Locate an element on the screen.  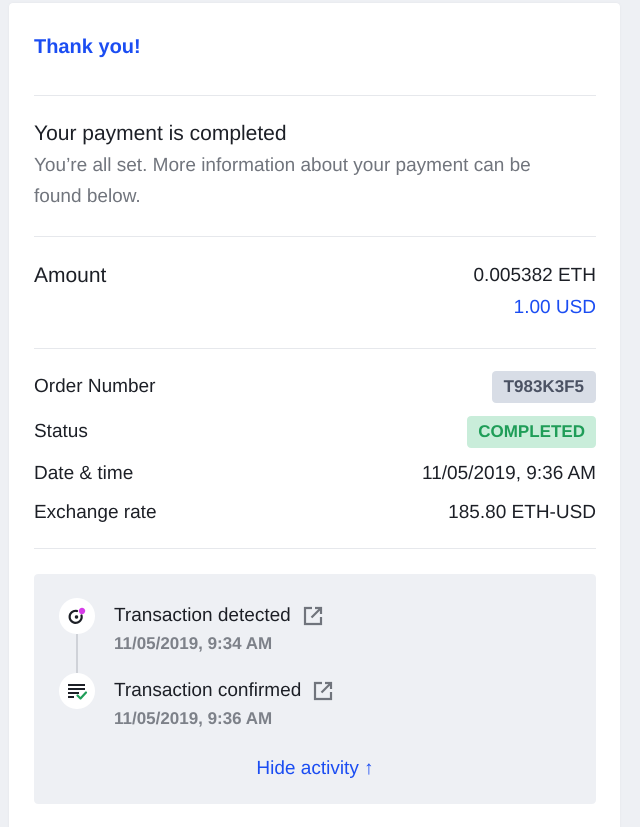
payment-description: You’re all set. More information about your payment can be found below. is located at coordinates (283, 181).